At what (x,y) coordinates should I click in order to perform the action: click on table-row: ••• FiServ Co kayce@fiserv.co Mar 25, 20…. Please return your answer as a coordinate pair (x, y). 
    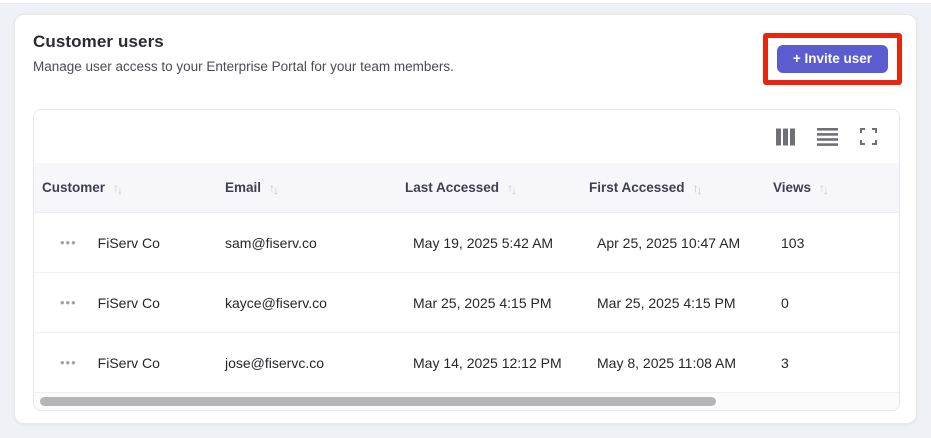
    Looking at the image, I should click on (466, 303).